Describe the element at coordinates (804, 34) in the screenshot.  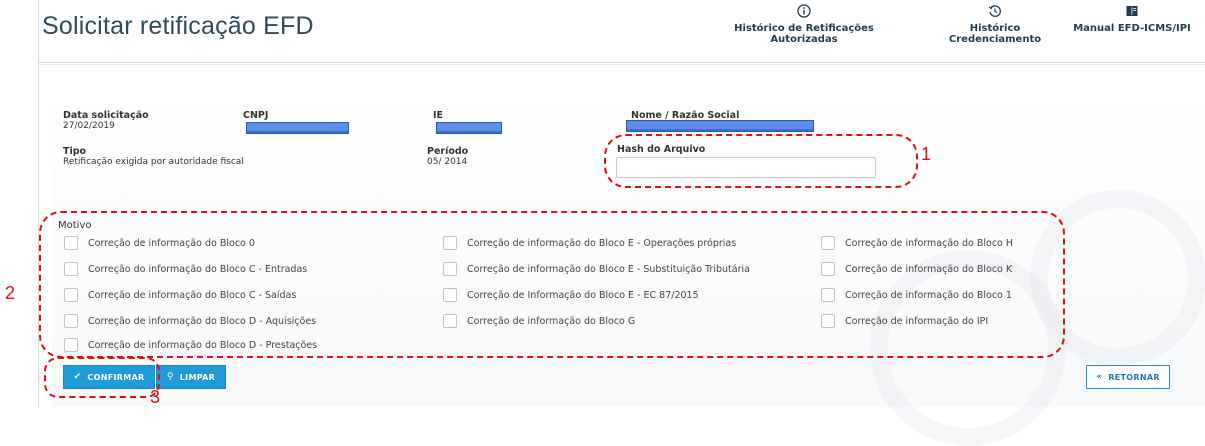
I see `header-link-label: Histórico de Retificações Autorizadas` at that location.